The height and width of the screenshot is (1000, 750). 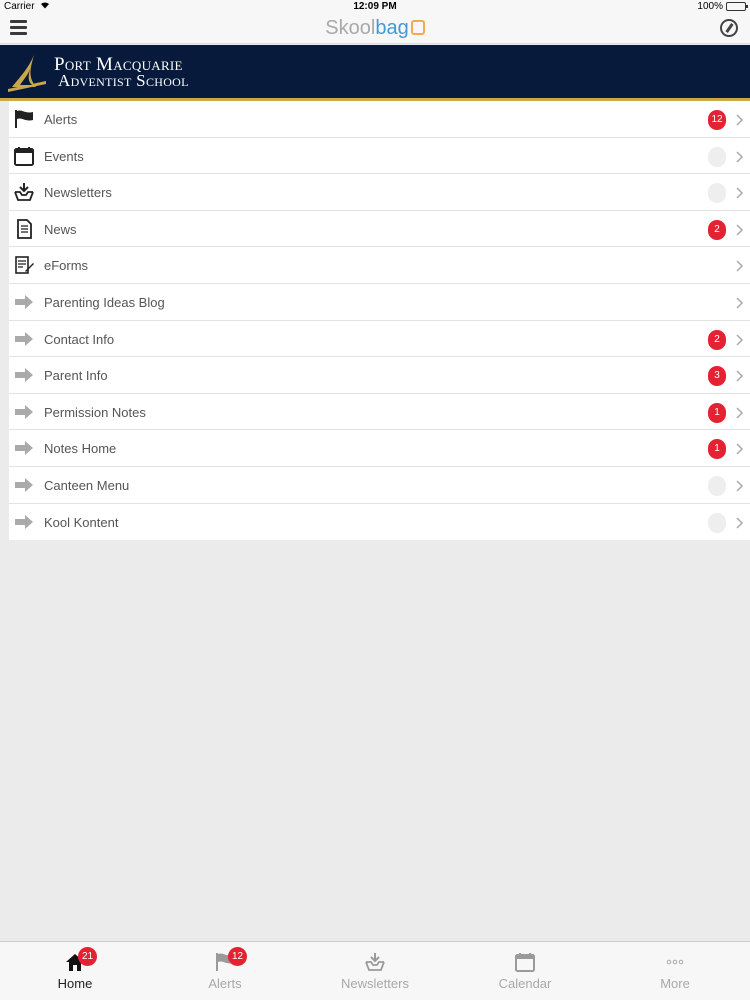 I want to click on menu-item-parenting-ideas-blog: Parenting Ideas Blog, so click(x=379, y=302).